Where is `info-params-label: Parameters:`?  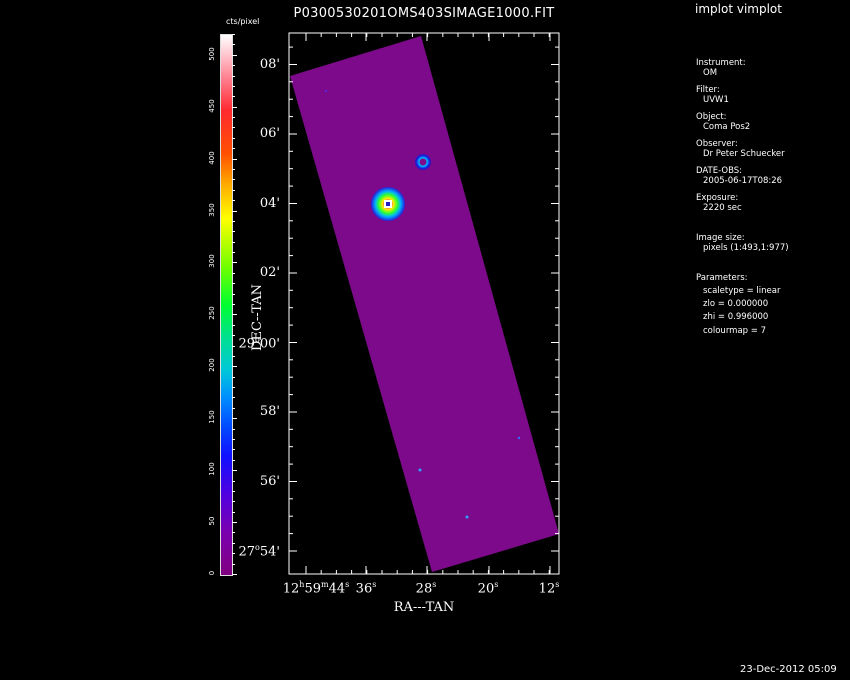
info-params-label: Parameters: is located at coordinates (722, 278).